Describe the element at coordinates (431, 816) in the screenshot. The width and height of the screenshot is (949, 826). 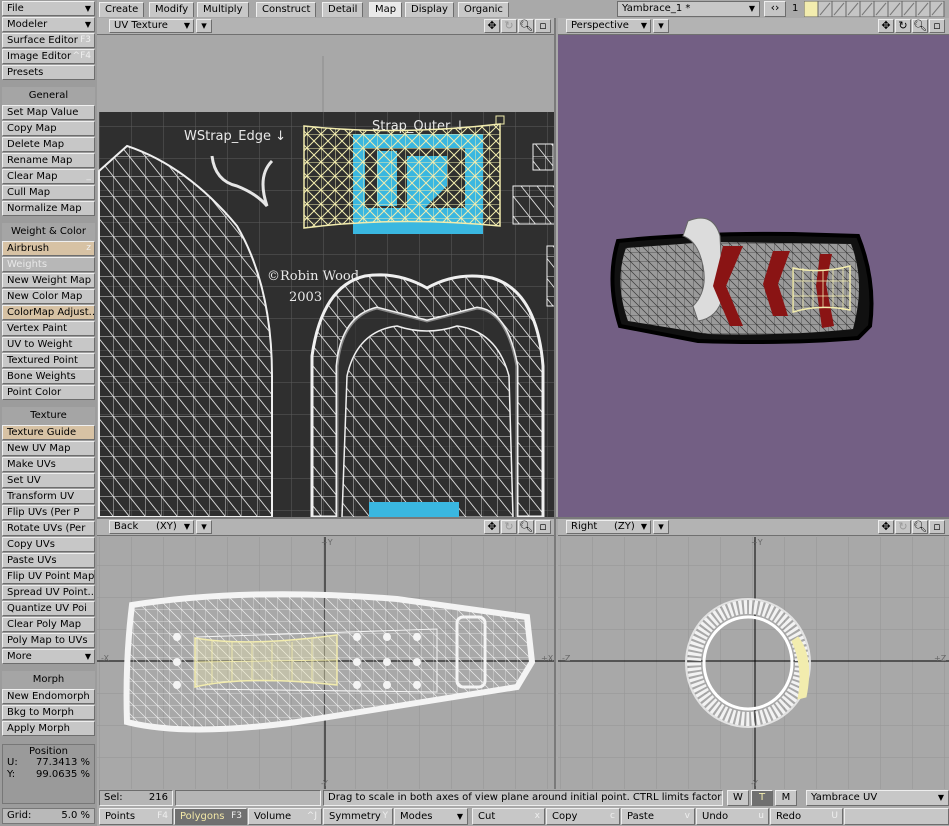
I see `modes-menu: Modes ▼` at that location.